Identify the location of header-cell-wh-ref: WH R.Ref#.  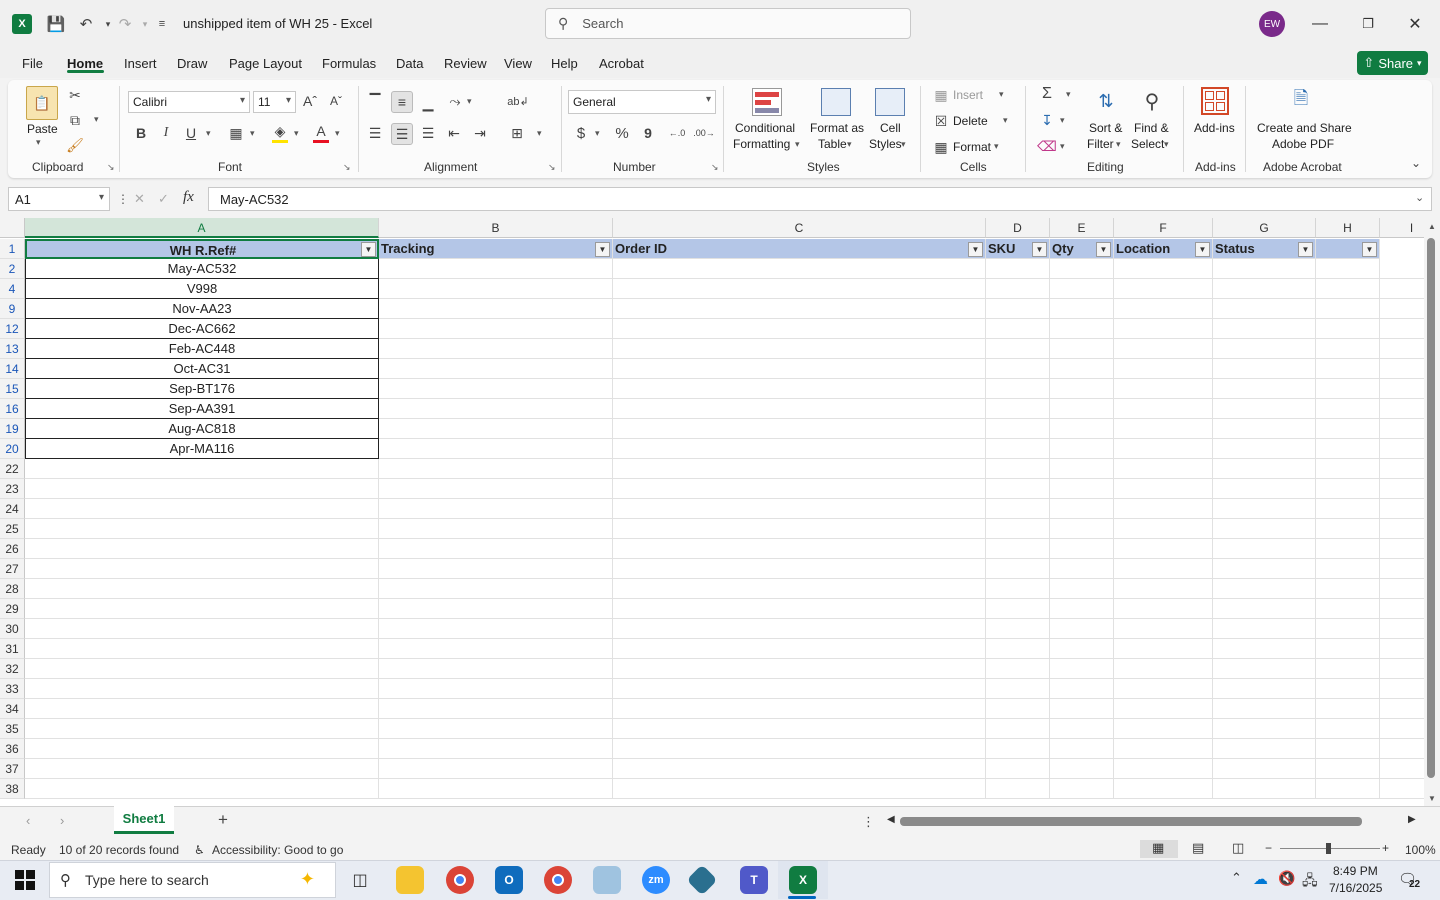
(202, 249).